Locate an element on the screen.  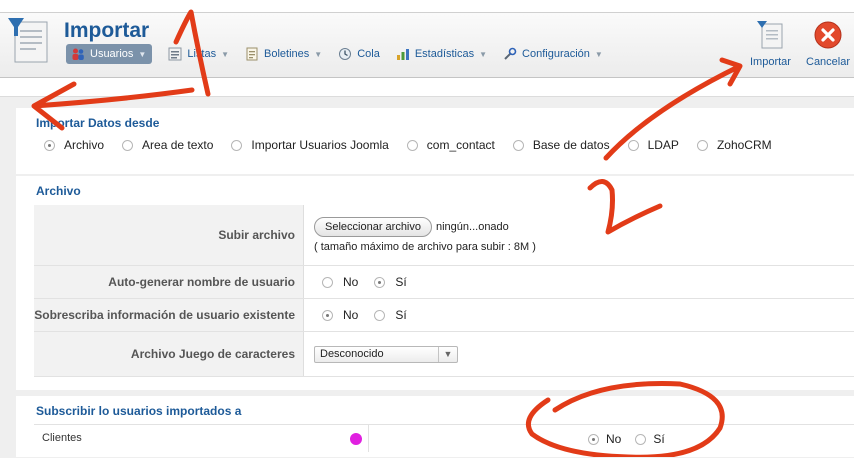
radio-zohocrm is located at coordinates (702, 145).